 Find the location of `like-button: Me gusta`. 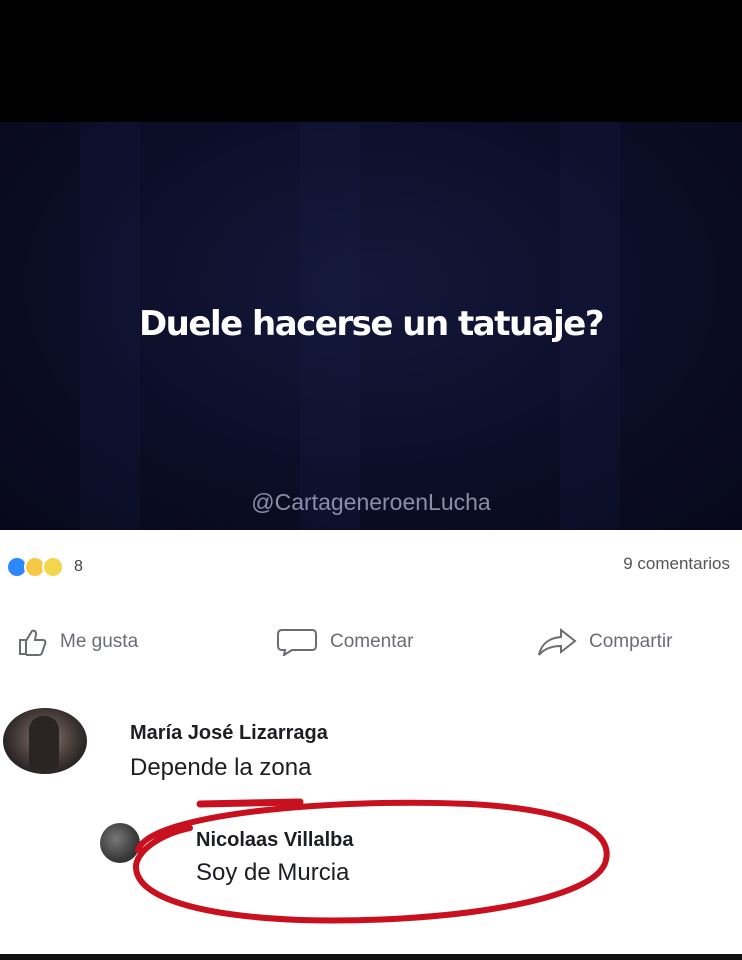

like-button: Me gusta is located at coordinates (78, 642).